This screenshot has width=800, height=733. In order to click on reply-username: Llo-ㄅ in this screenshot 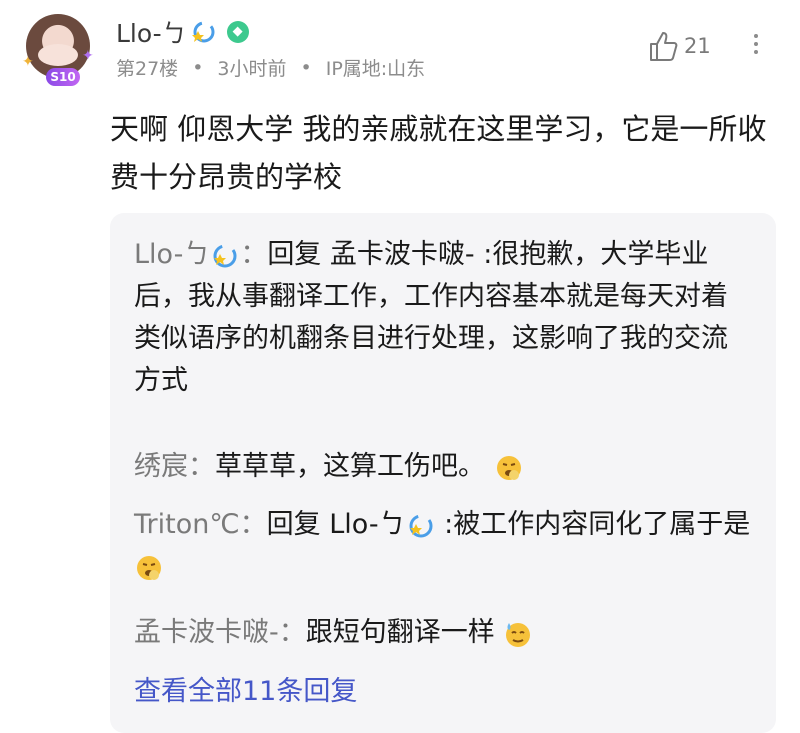, I will do `click(172, 254)`.